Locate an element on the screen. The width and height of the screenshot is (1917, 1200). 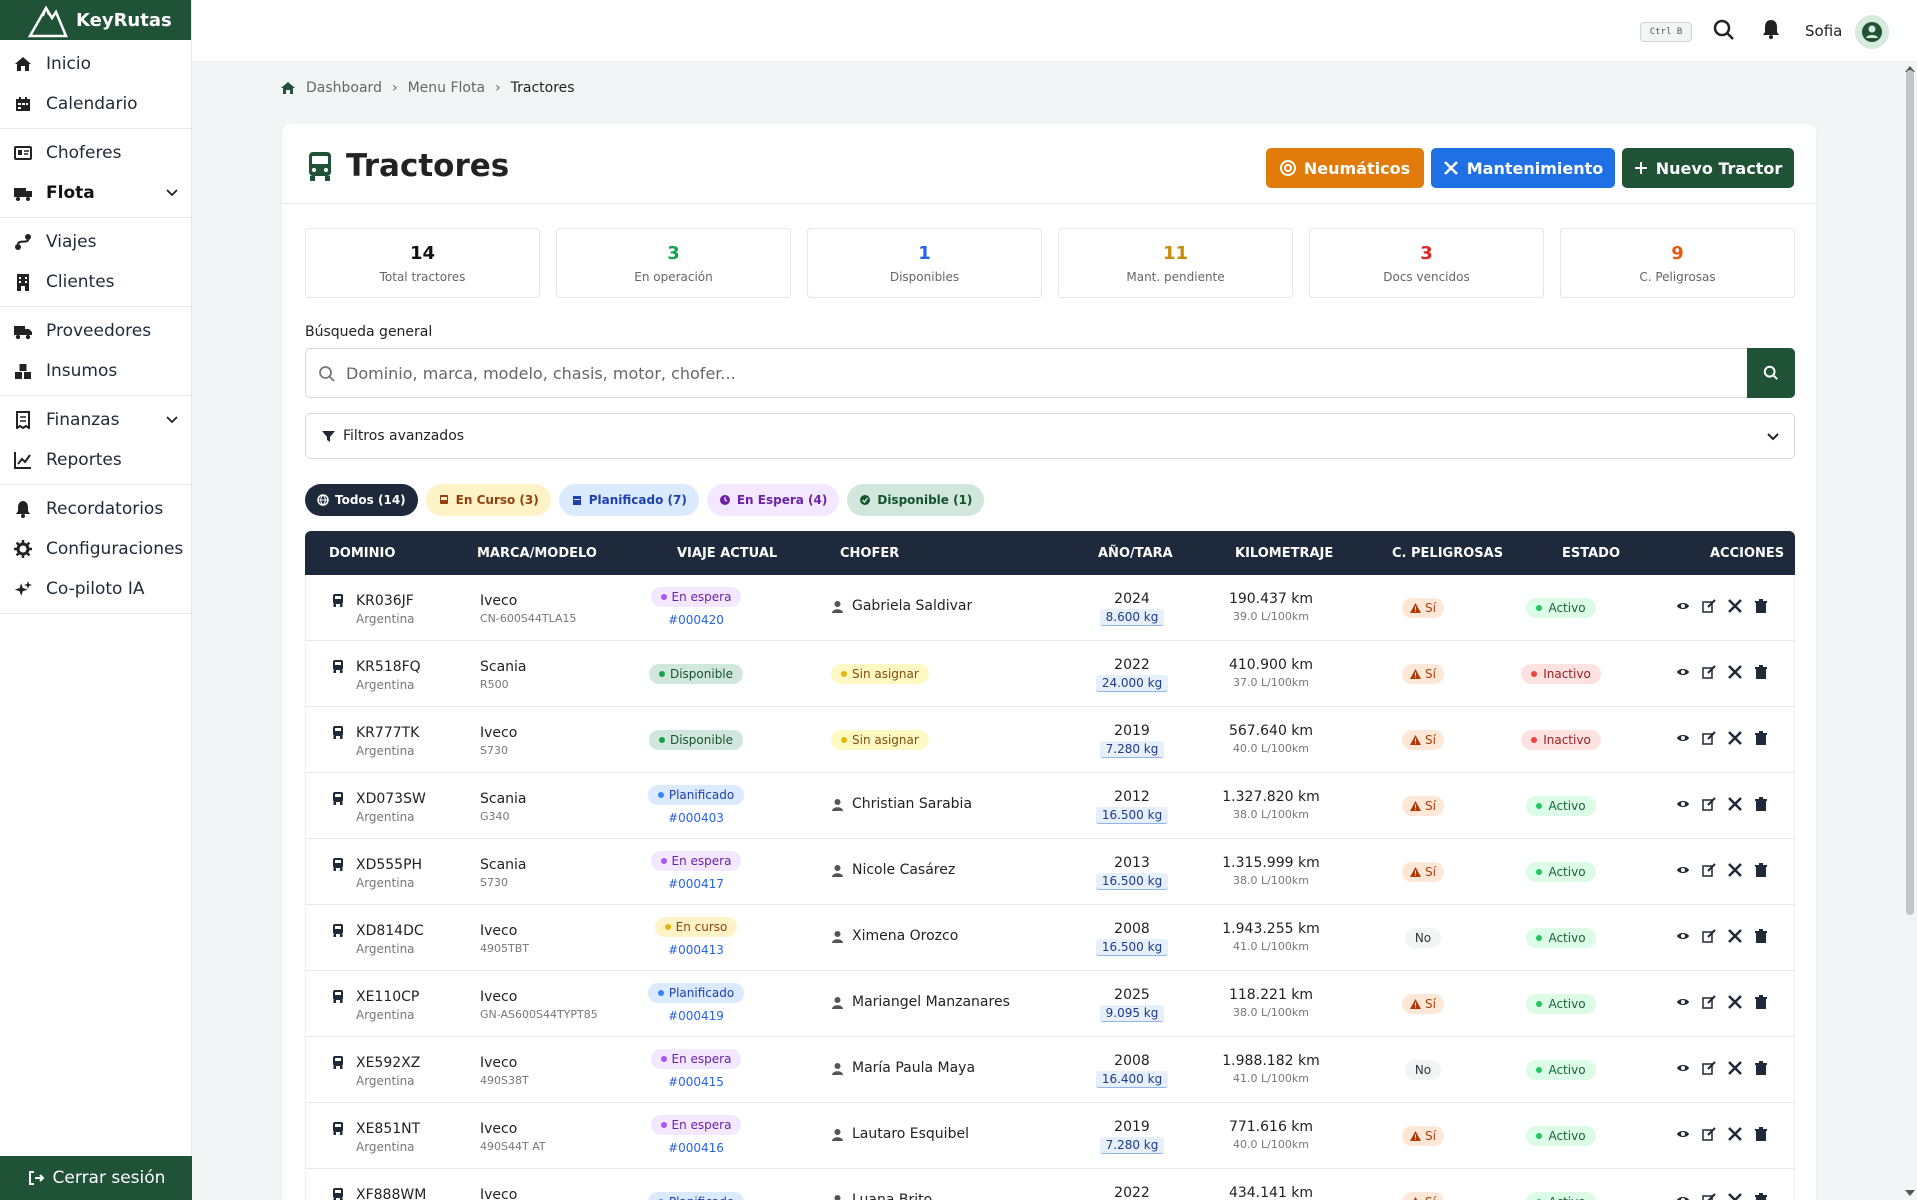
brand-logo: KeyRutas is located at coordinates (95, 20).